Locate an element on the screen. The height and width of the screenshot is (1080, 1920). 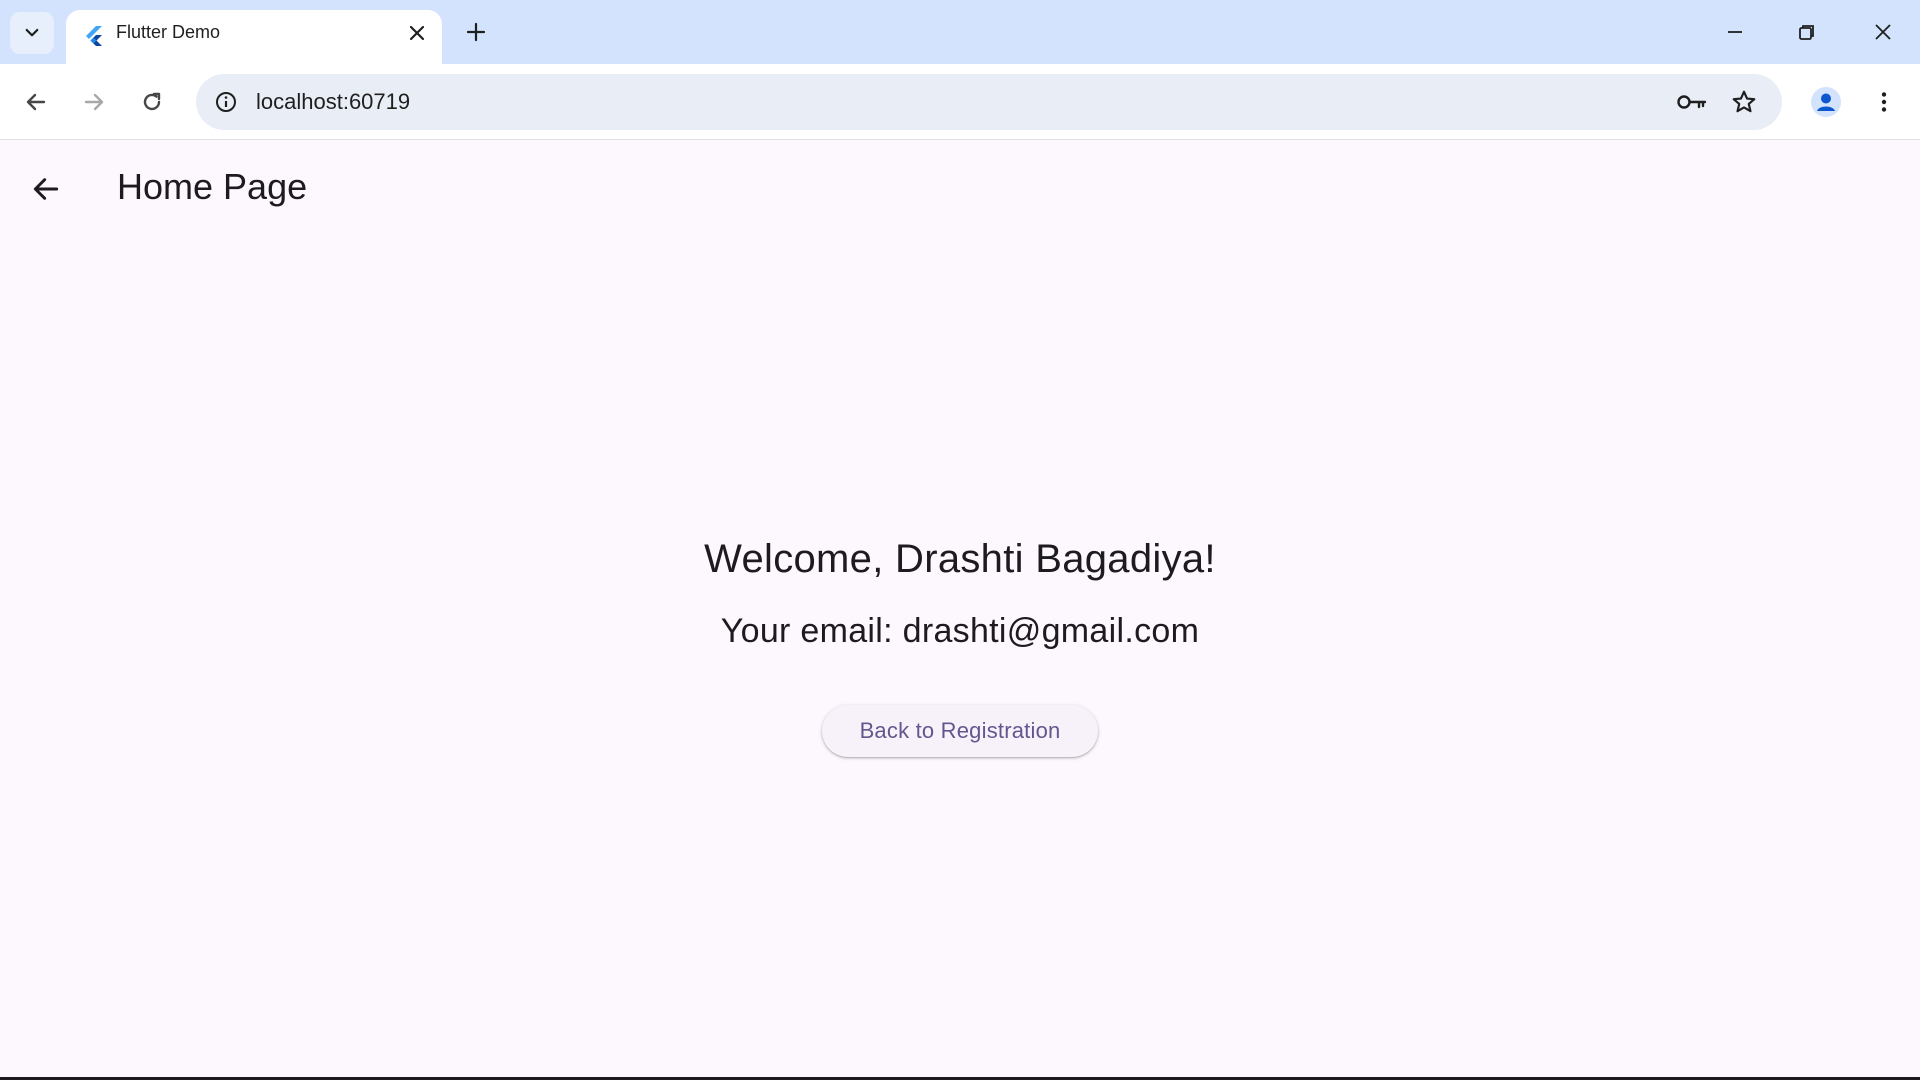
plus-icon is located at coordinates (476, 32).